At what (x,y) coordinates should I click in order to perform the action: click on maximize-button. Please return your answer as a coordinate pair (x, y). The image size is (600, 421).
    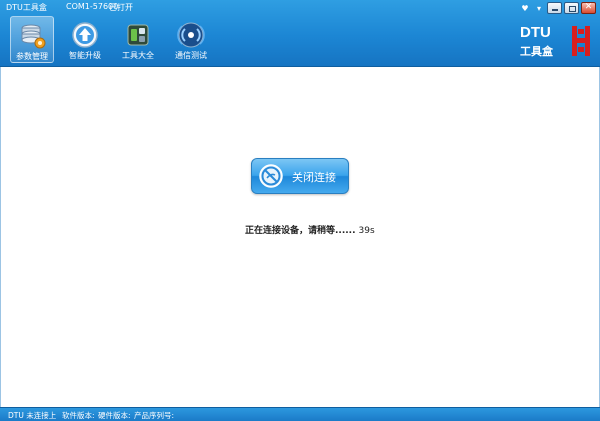
    Looking at the image, I should click on (571, 8).